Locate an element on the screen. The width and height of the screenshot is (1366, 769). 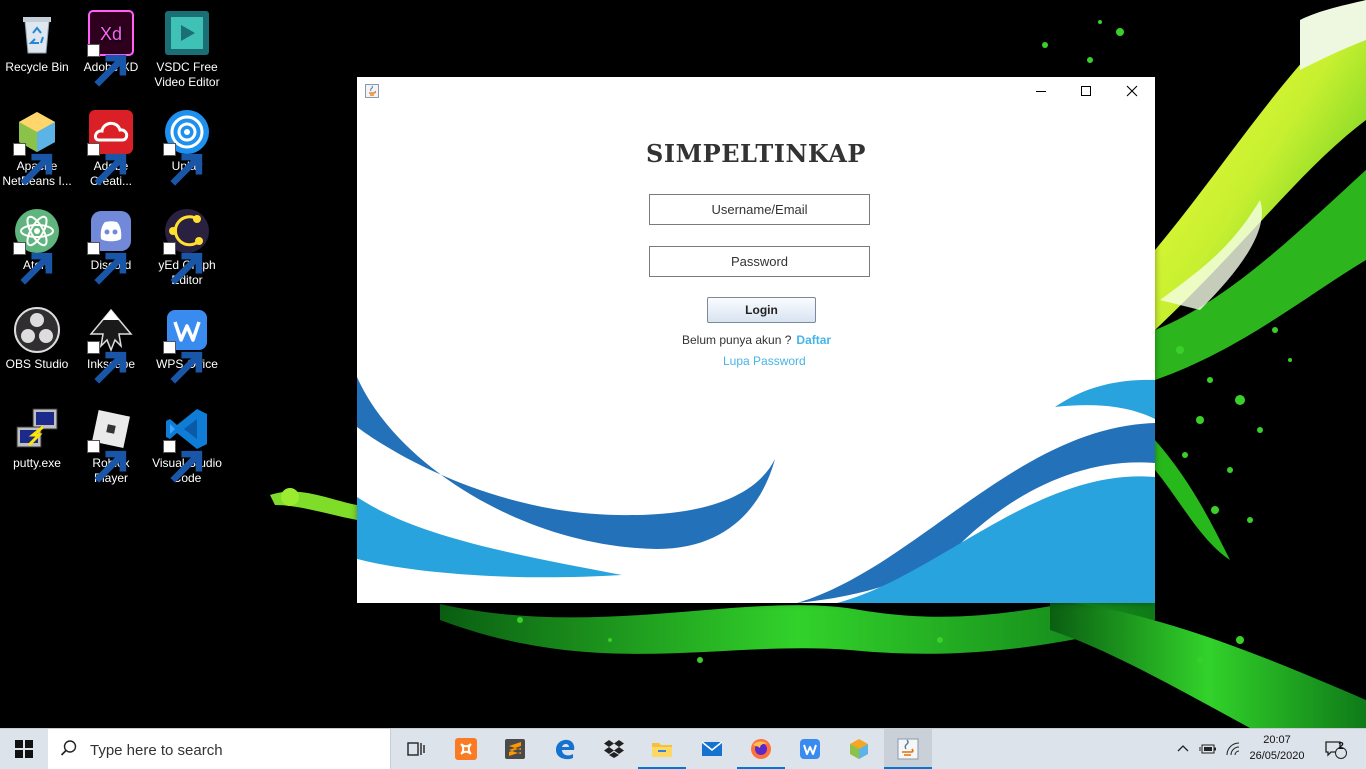
taskbar-file-explorer is located at coordinates (662, 749).